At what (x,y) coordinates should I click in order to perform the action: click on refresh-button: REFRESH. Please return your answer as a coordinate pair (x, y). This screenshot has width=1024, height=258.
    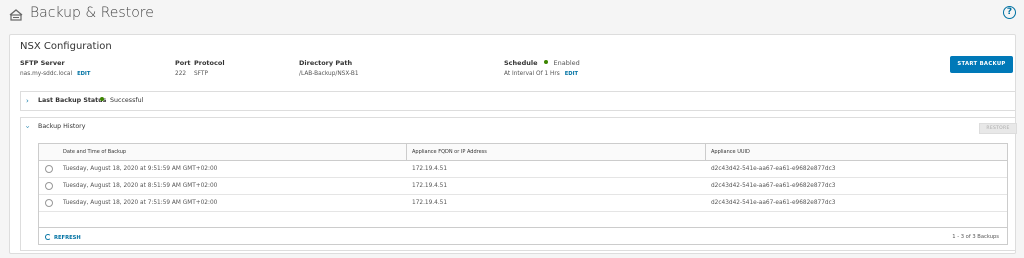
    Looking at the image, I should click on (63, 237).